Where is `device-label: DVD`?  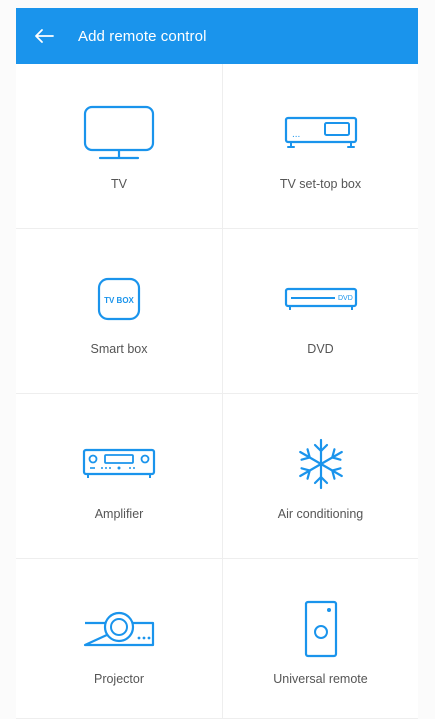 device-label: DVD is located at coordinates (320, 349).